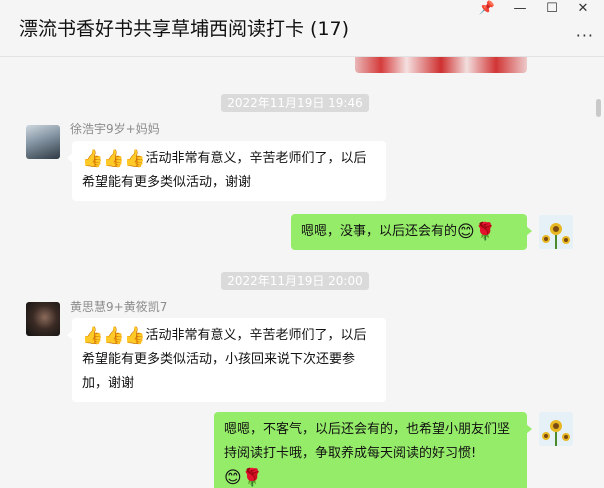  What do you see at coordinates (295, 103) in the screenshot?
I see `timestamp: 2022年11月19日 19:46` at bounding box center [295, 103].